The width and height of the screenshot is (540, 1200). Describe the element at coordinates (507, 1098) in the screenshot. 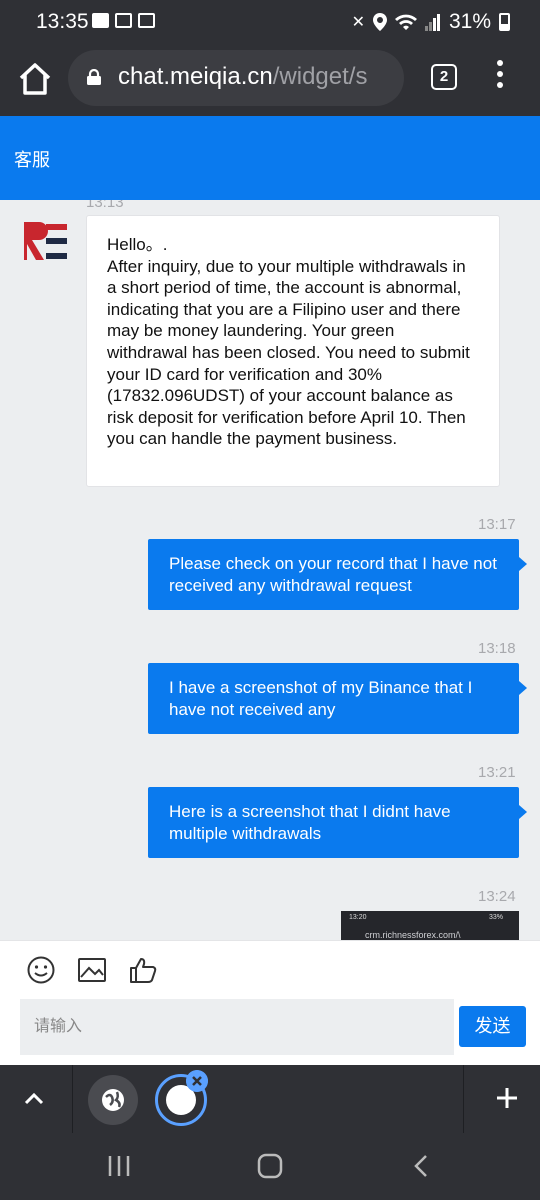

I see `plus-icon` at that location.